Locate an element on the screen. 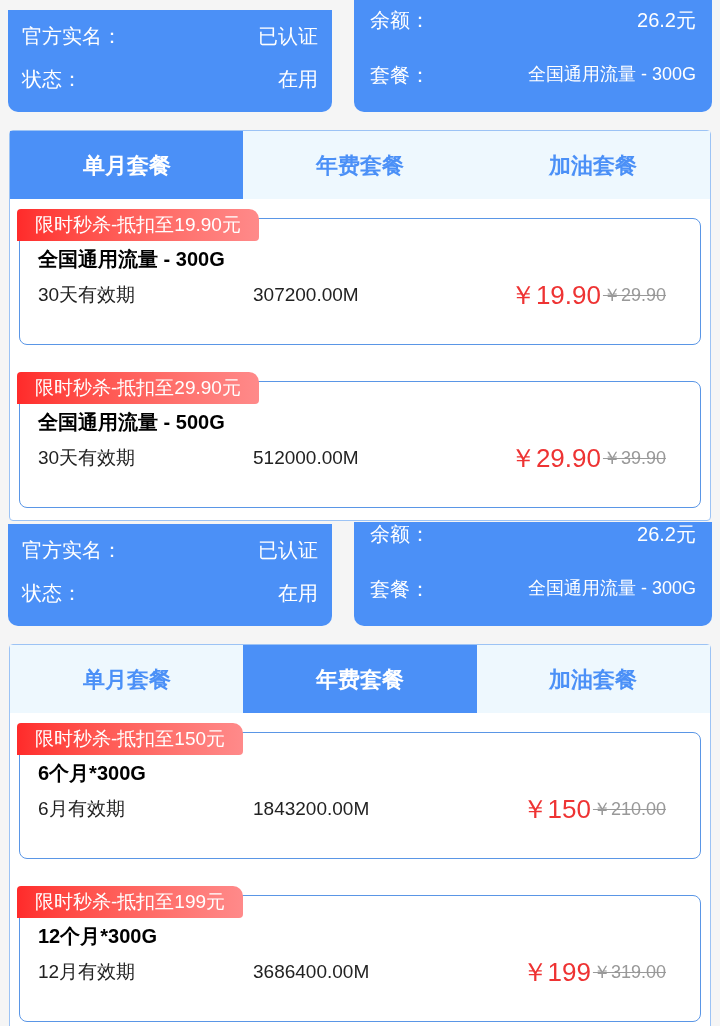  plan-price: ￥150 is located at coordinates (556, 809).